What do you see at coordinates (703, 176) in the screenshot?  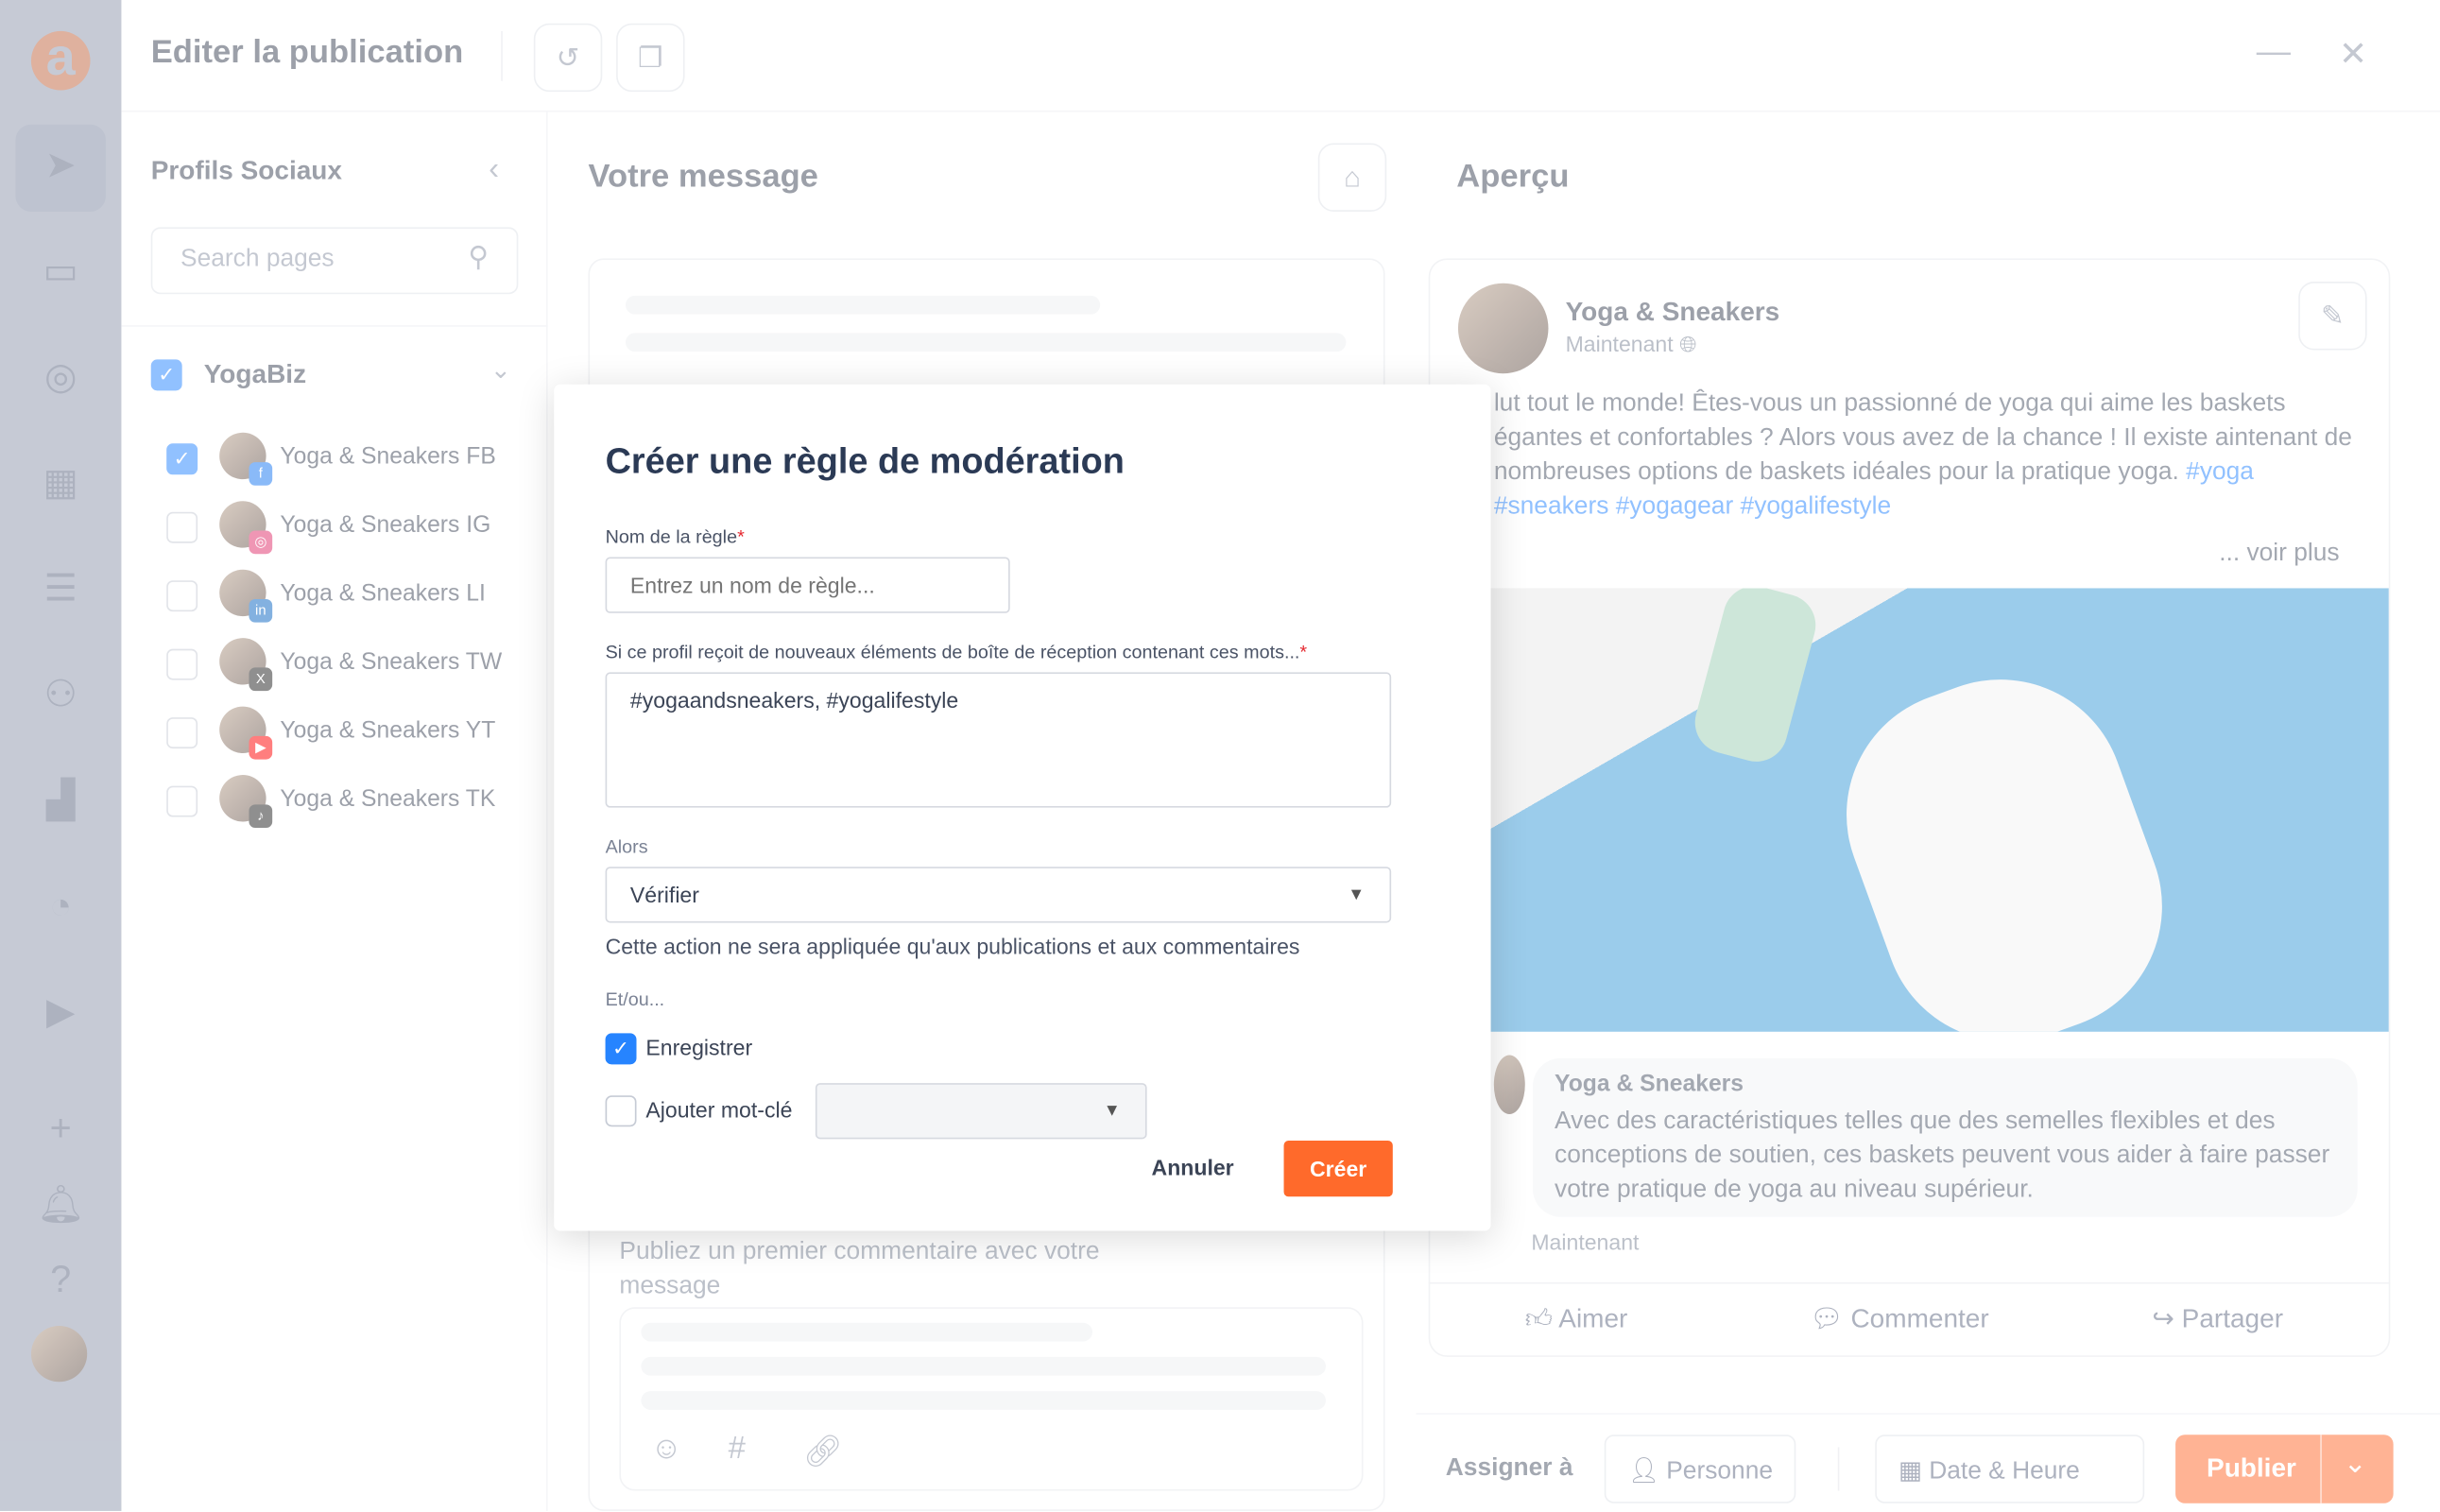 I see `message-title: Votre message` at bounding box center [703, 176].